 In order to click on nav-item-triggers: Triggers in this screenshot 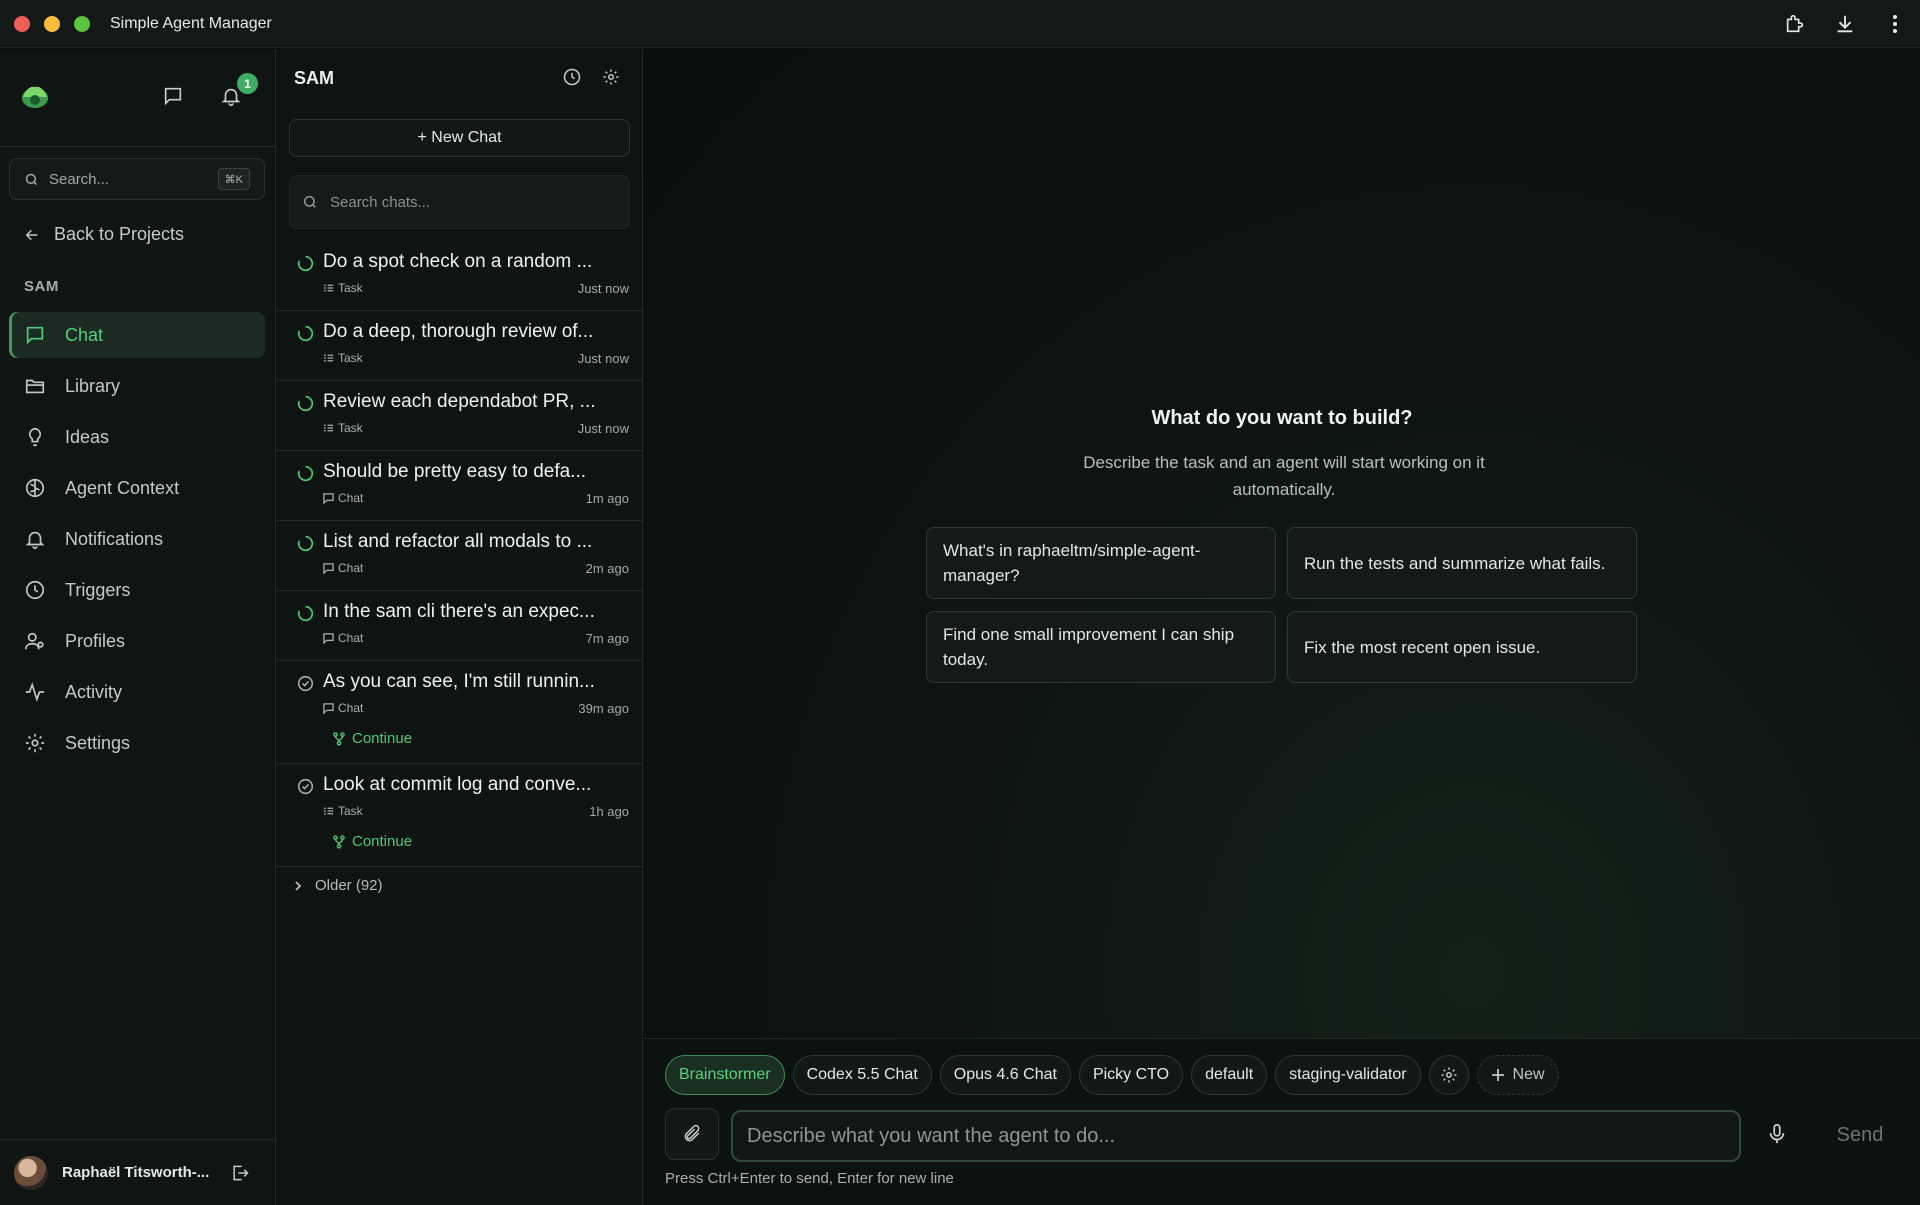, I will do `click(137, 590)`.